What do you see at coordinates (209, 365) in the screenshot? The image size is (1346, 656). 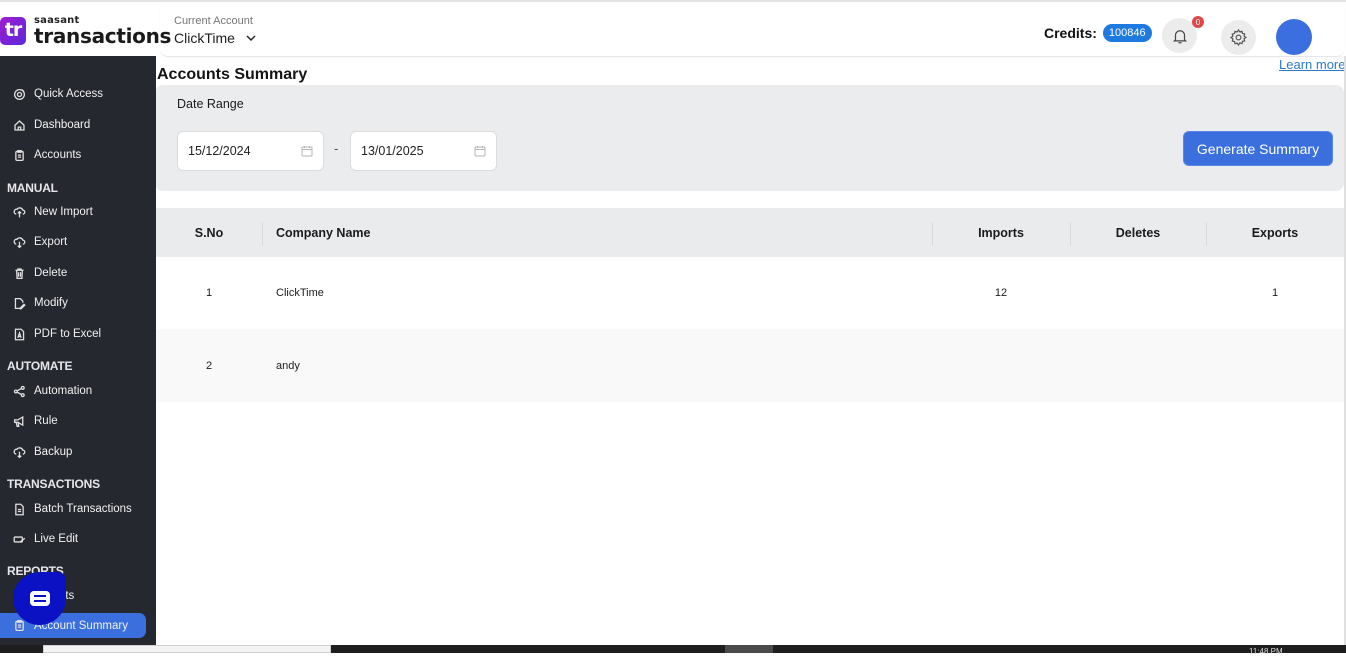 I see `cell-sno: 2` at bounding box center [209, 365].